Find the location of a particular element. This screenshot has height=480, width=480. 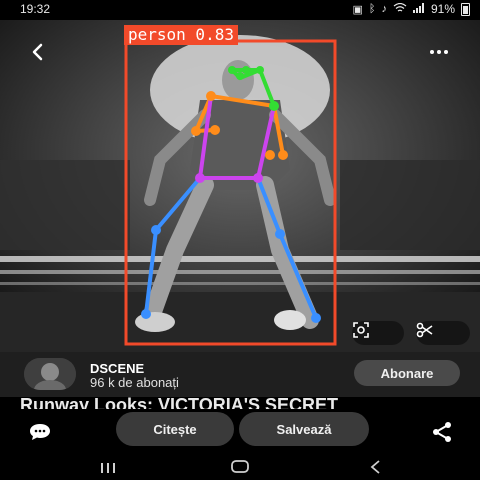

video-title-text: Runway Looks: VICTORIA'S SECRET is located at coordinates (179, 403).